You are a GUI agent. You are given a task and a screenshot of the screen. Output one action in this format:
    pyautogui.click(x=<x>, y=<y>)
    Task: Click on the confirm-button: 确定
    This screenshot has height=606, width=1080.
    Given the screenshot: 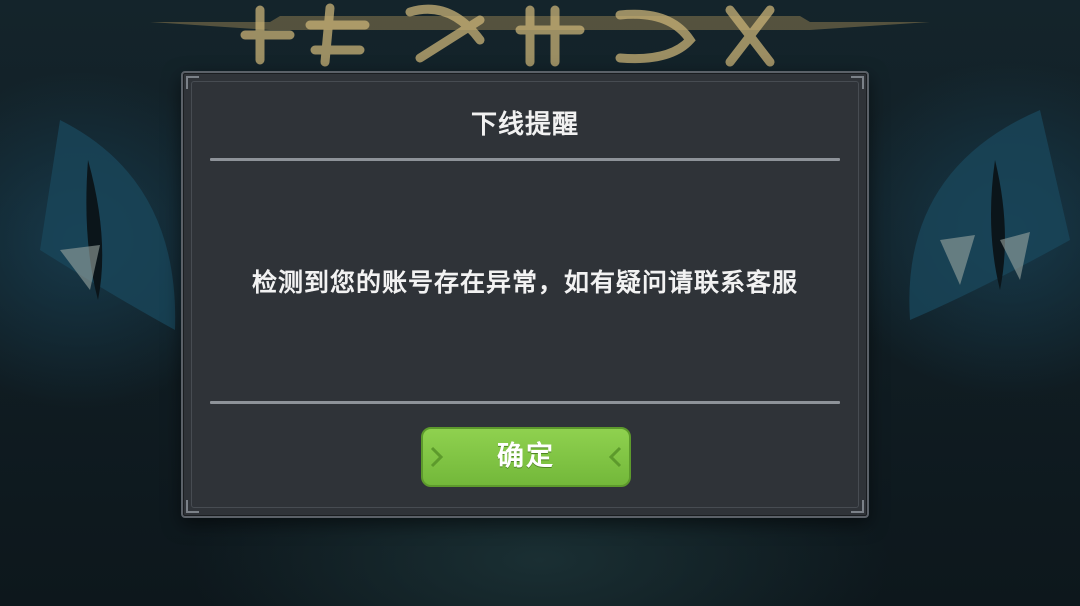 What is the action you would take?
    pyautogui.click(x=526, y=457)
    